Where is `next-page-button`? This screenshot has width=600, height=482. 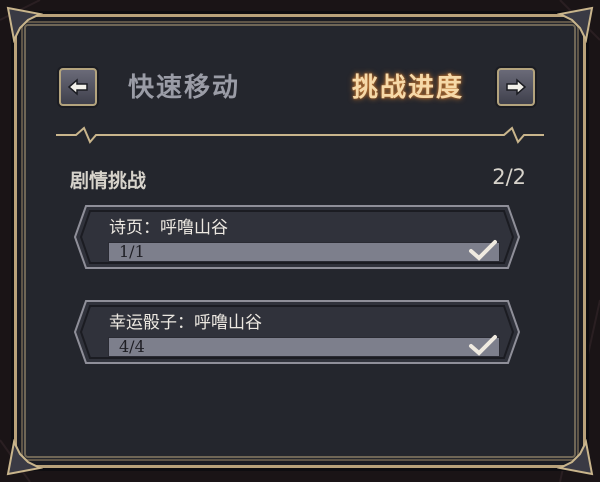 next-page-button is located at coordinates (516, 87).